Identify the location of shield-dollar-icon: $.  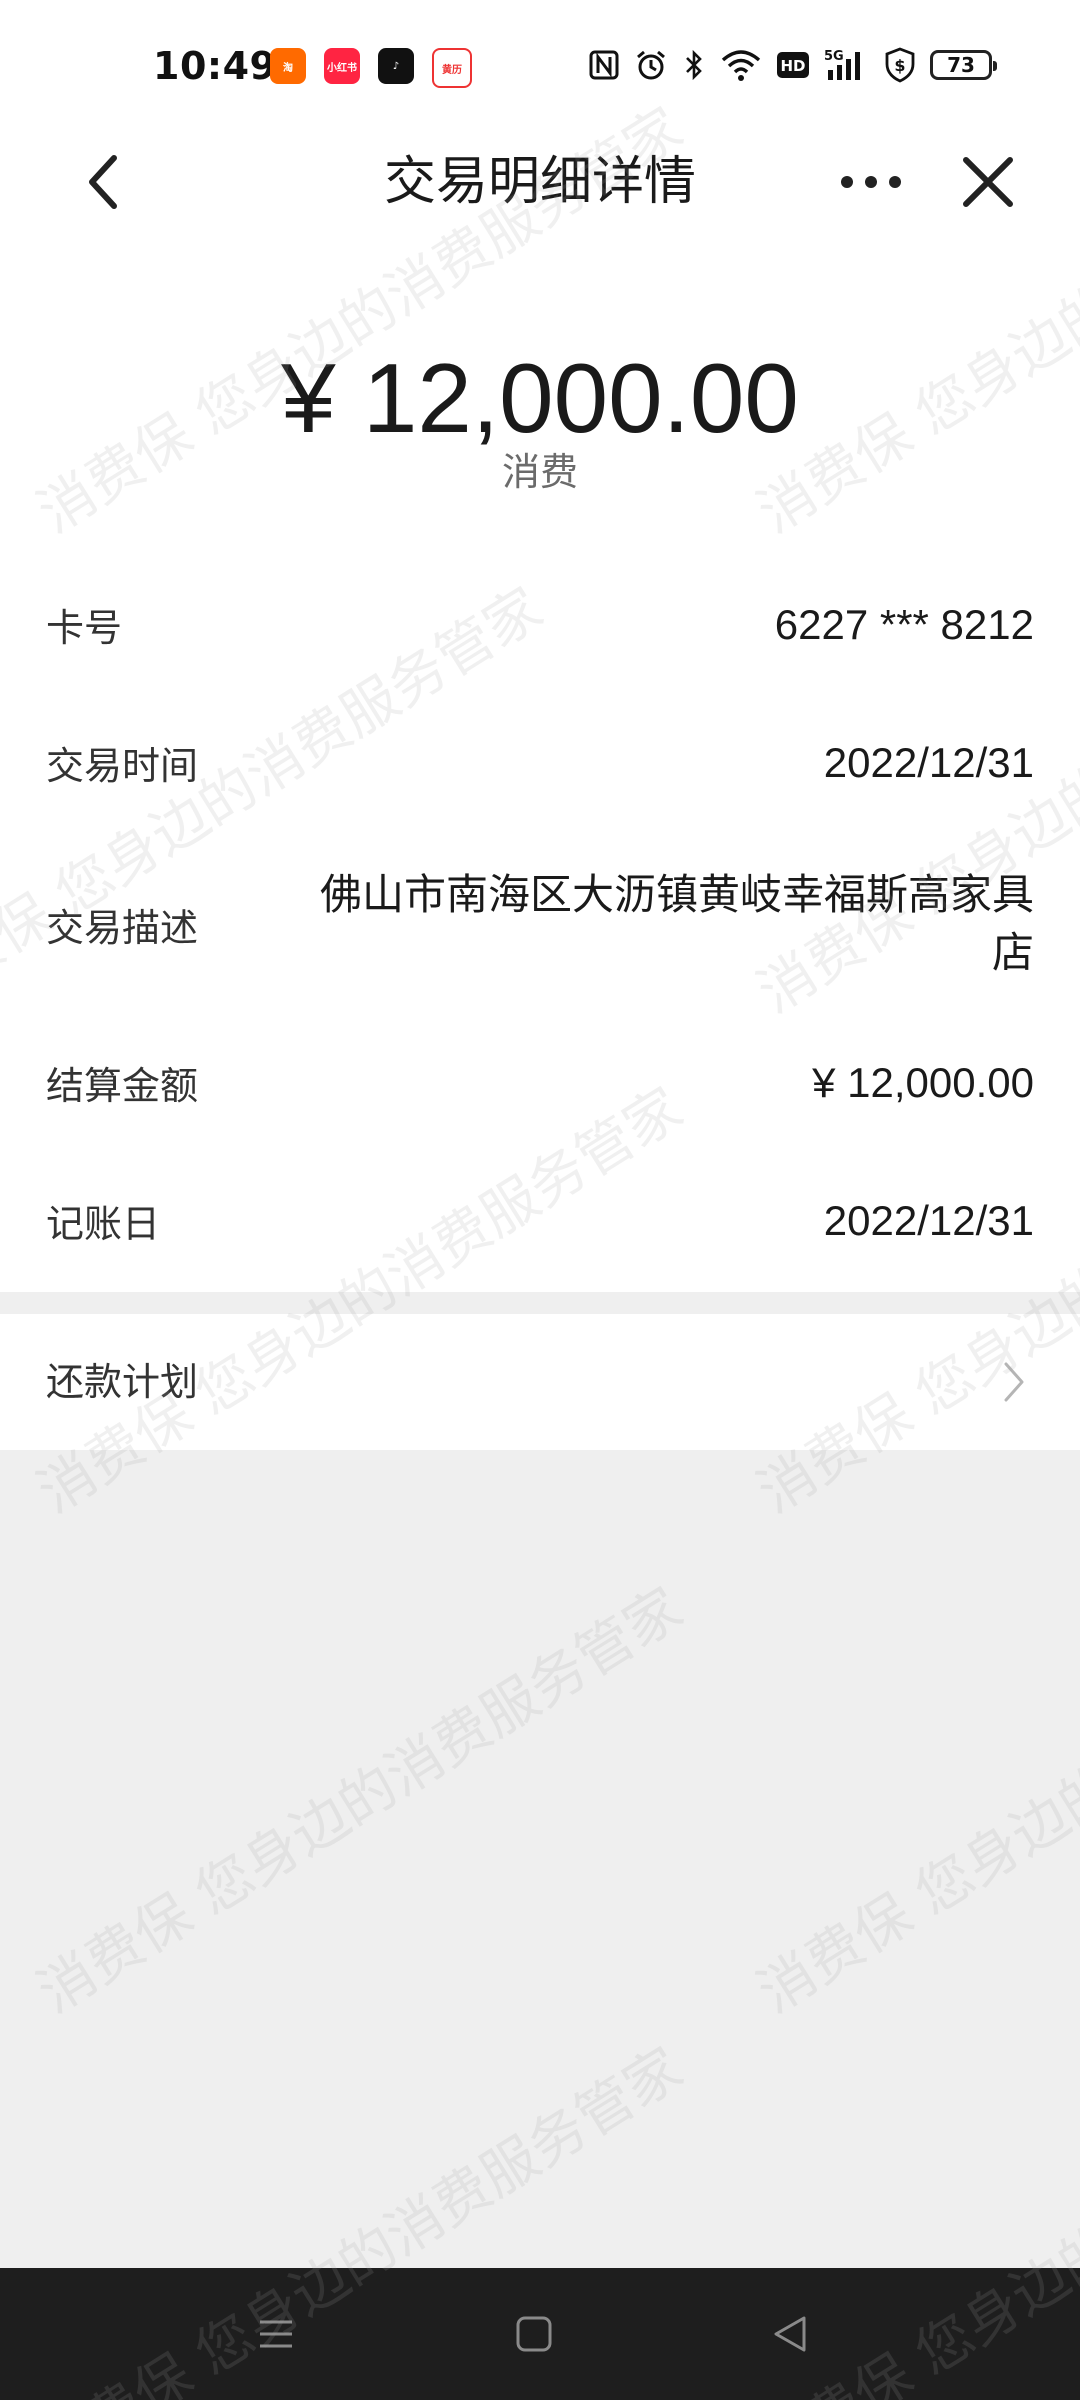
(900, 65).